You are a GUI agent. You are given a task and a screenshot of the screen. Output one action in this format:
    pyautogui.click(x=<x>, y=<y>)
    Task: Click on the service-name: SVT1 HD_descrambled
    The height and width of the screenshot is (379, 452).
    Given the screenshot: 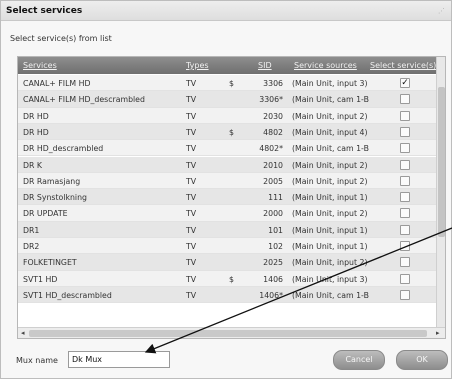 What is the action you would take?
    pyautogui.click(x=67, y=295)
    